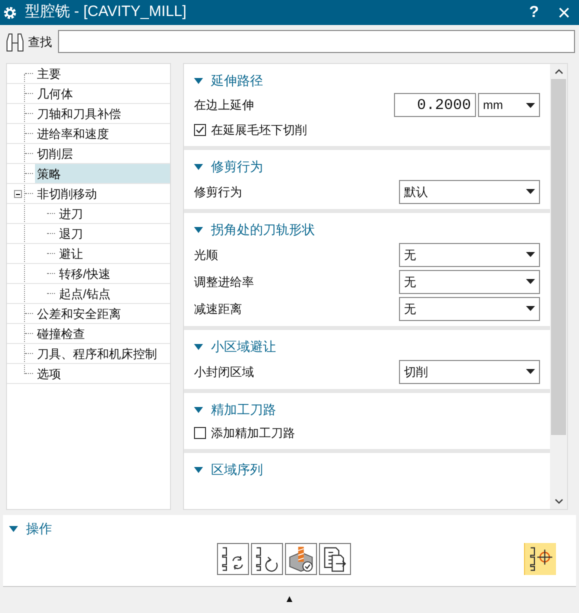 The image size is (579, 613). I want to click on display-button, so click(540, 559).